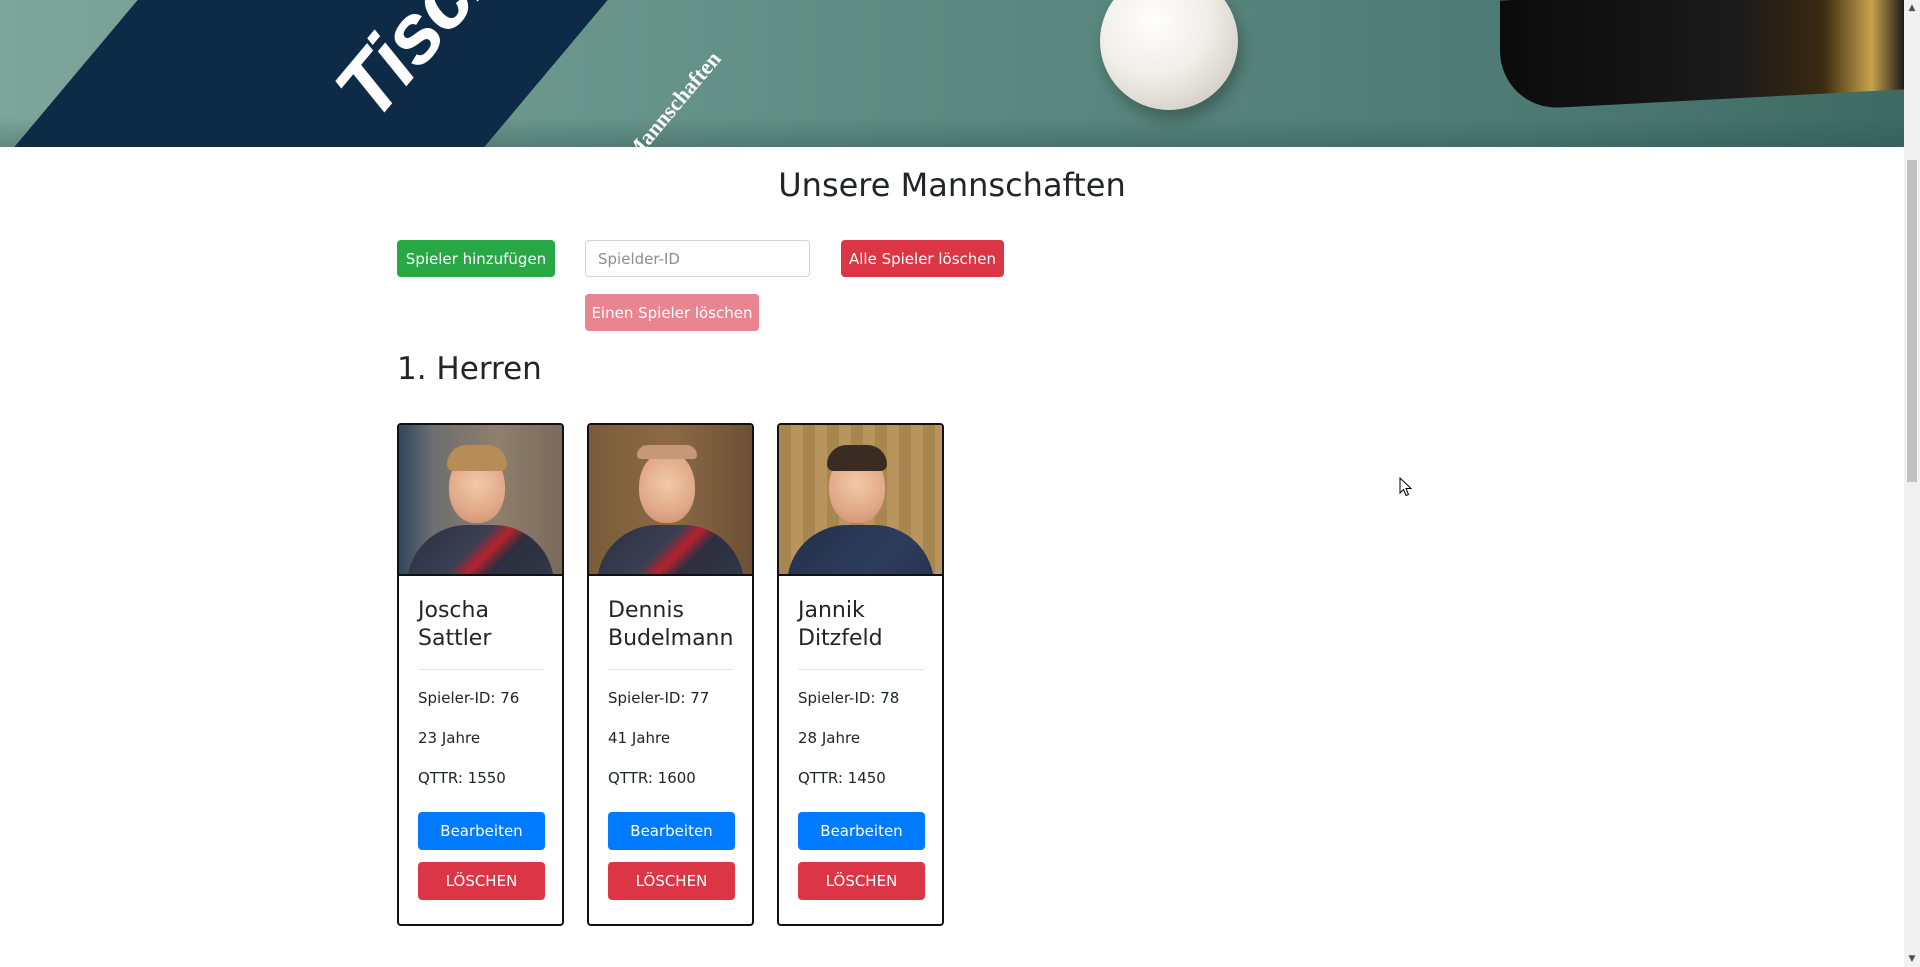  Describe the element at coordinates (639, 738) in the screenshot. I see `player-age-text: 41 Jahre` at that location.